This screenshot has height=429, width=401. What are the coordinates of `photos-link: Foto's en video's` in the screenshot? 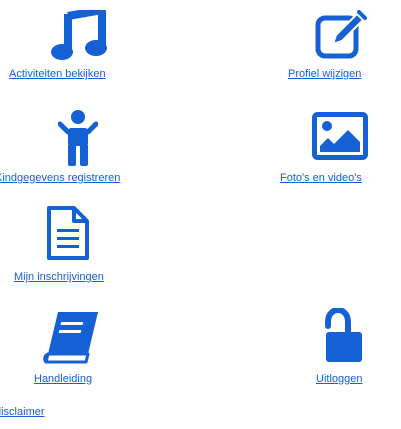 It's located at (330, 145).